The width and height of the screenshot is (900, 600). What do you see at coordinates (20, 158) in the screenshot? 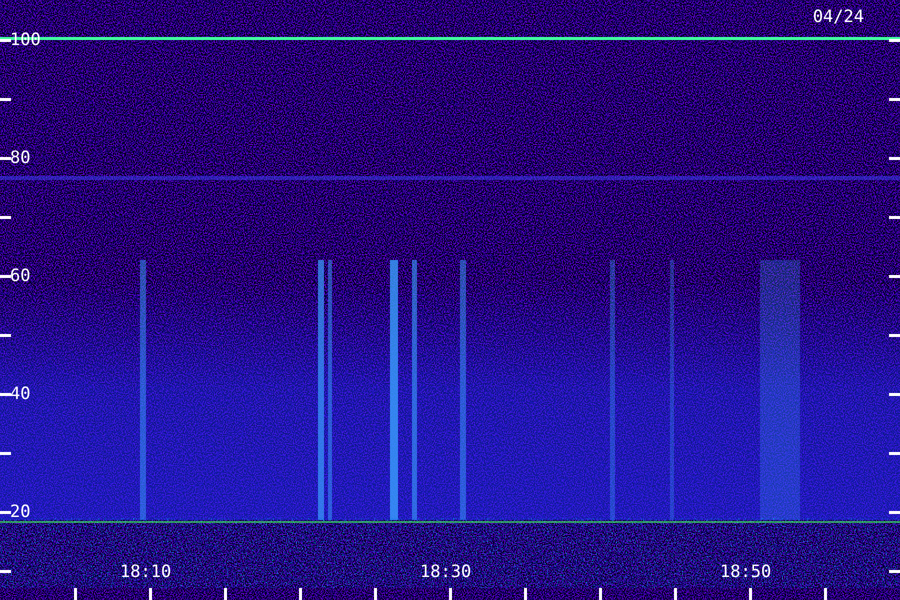
I see `frequency-axis-label: 80` at bounding box center [20, 158].